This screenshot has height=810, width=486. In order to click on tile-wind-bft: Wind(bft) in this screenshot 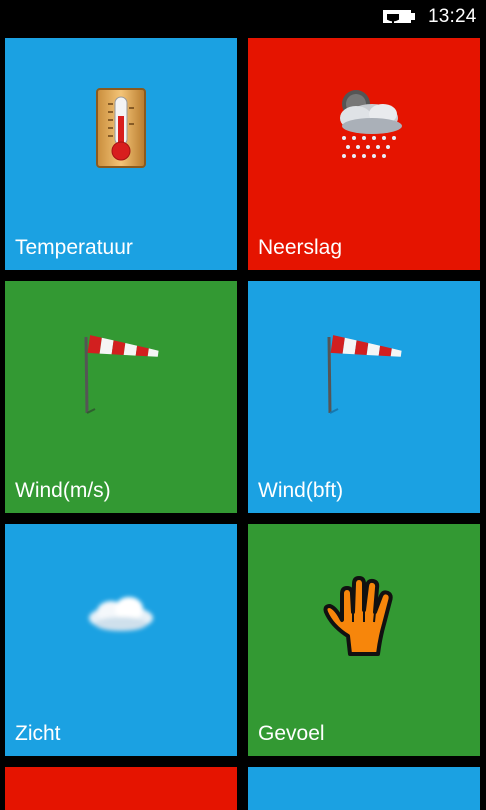, I will do `click(364, 397)`.